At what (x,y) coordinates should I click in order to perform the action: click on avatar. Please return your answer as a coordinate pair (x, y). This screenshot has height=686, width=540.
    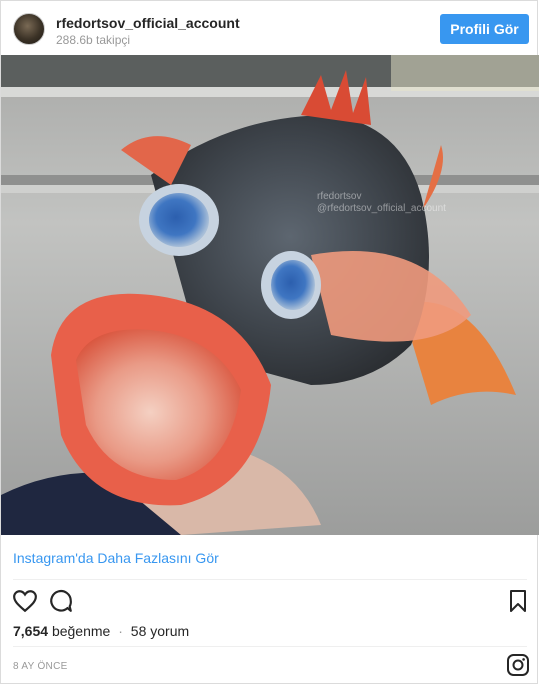
    Looking at the image, I should click on (29, 29).